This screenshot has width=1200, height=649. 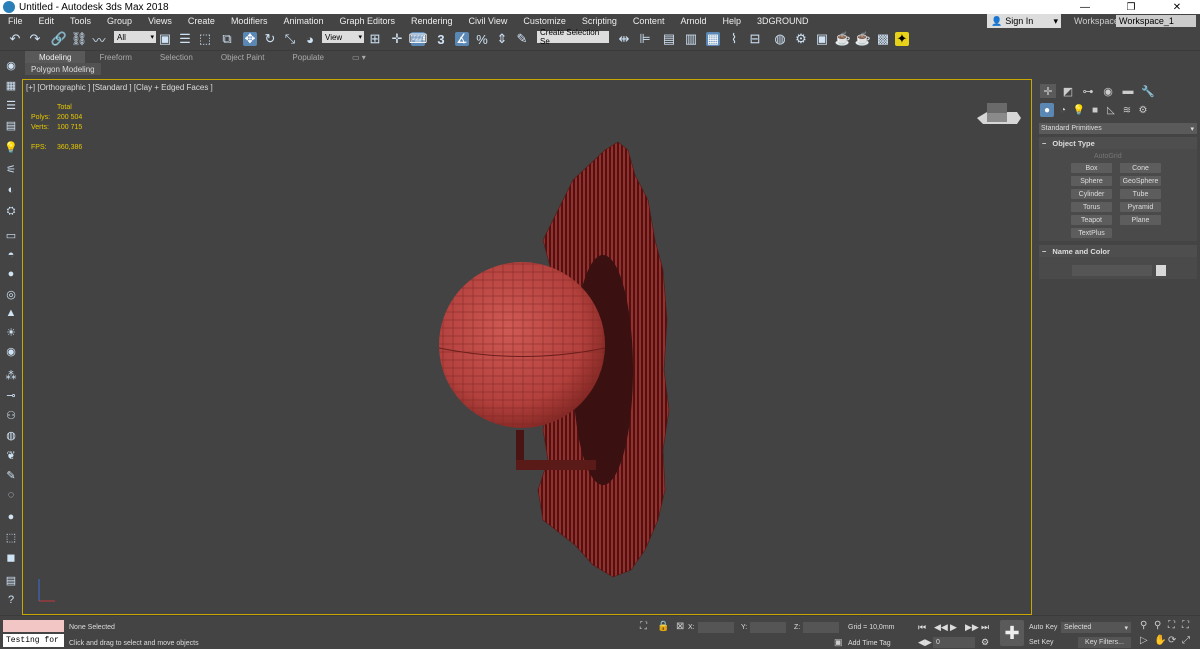 I want to click on menu-file: File, so click(x=15, y=21).